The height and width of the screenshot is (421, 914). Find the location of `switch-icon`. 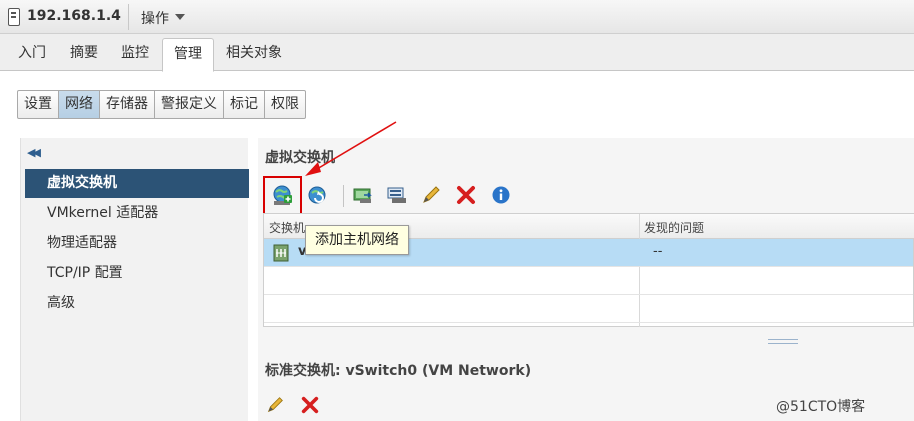

switch-icon is located at coordinates (281, 253).